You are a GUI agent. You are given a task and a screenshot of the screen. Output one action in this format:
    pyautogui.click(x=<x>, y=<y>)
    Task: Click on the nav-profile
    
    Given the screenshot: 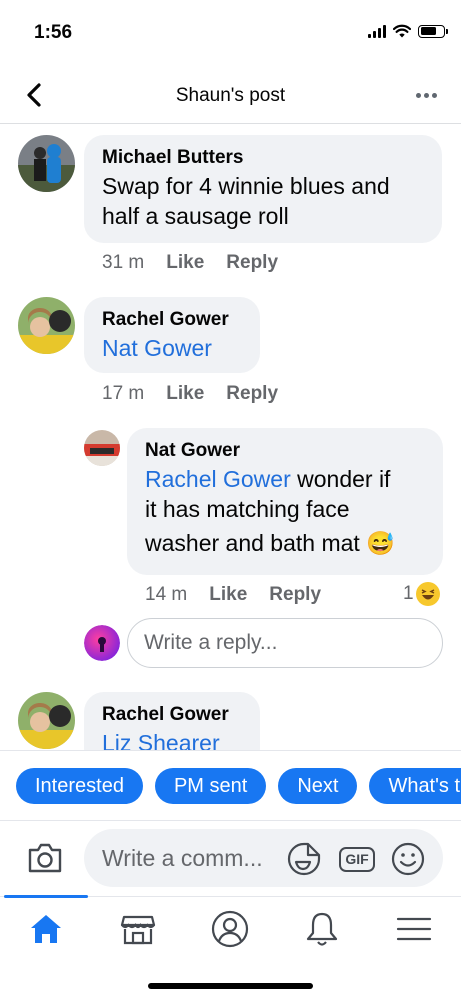 What is the action you would take?
    pyautogui.click(x=230, y=929)
    